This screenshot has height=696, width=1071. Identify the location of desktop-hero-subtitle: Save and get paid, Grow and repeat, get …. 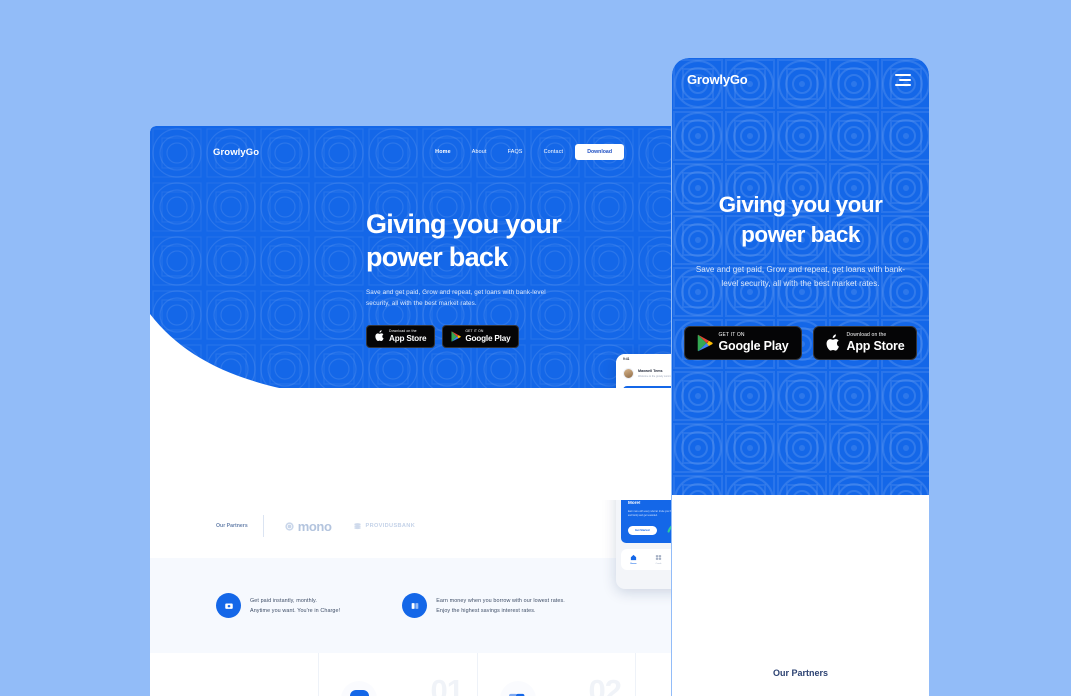
(456, 297).